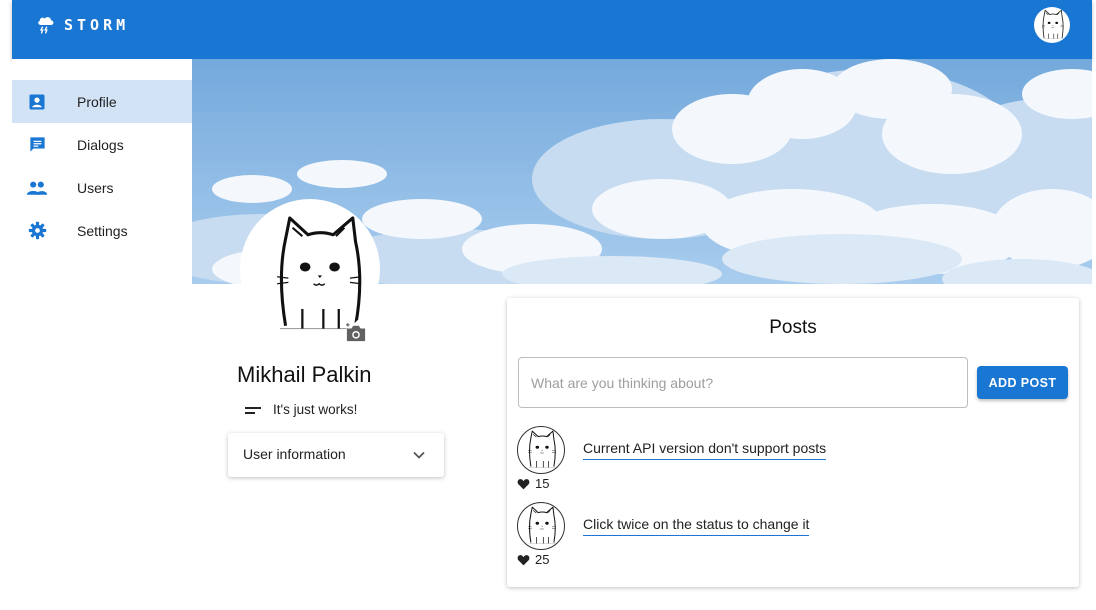 This screenshot has height=610, width=1096. What do you see at coordinates (356, 333) in the screenshot?
I see `camera-icon` at bounding box center [356, 333].